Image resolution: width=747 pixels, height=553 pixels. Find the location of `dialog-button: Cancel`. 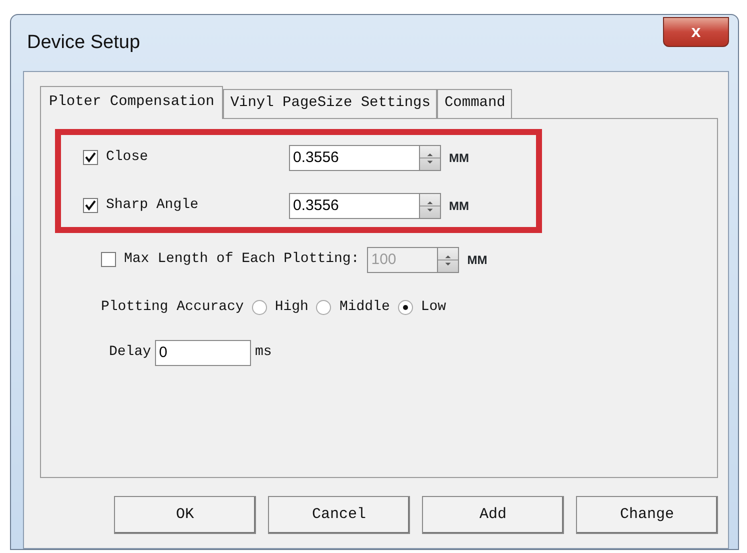

dialog-button: Cancel is located at coordinates (339, 515).